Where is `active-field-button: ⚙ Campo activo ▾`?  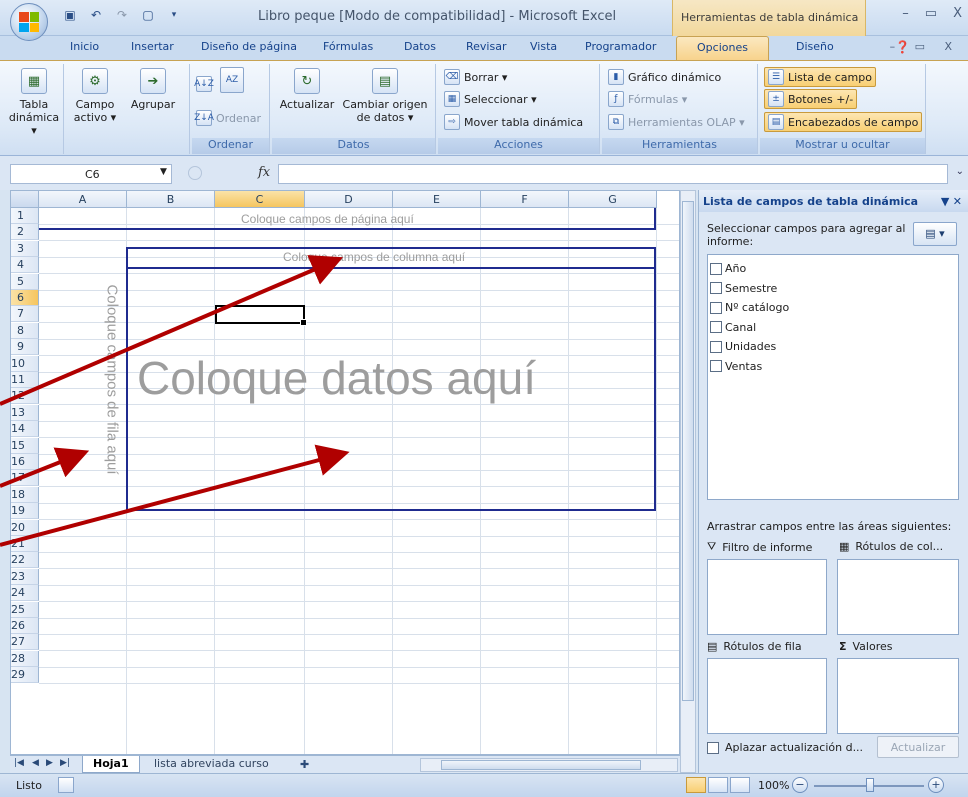 active-field-button: ⚙ Campo activo ▾ is located at coordinates (95, 96).